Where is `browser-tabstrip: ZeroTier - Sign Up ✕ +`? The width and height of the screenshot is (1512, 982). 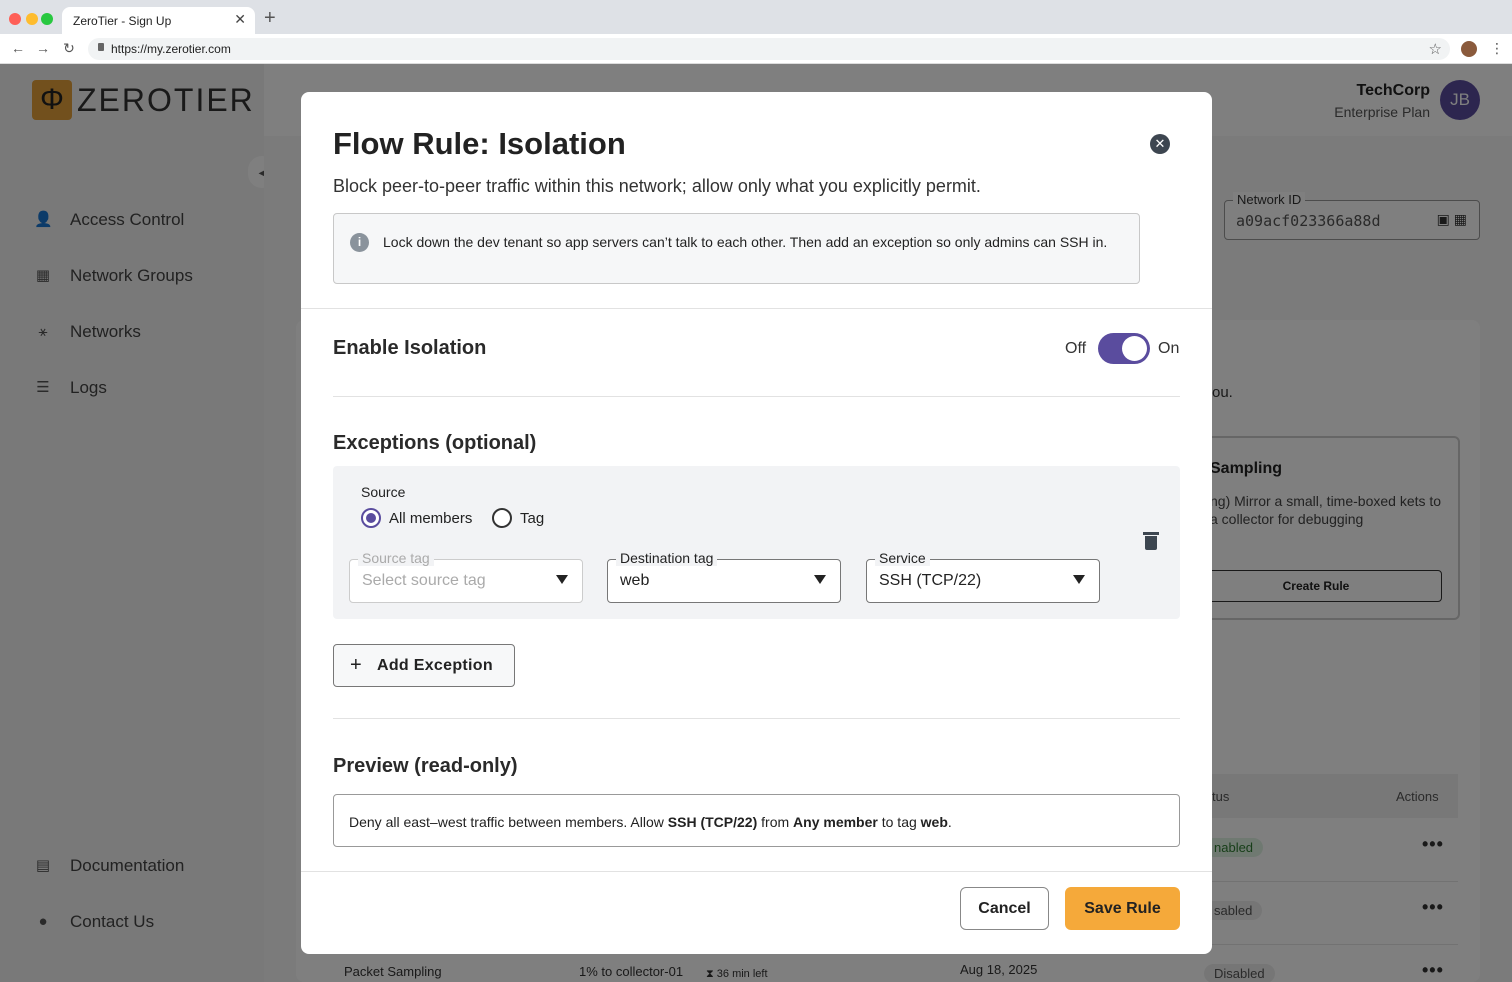 browser-tabstrip: ZeroTier - Sign Up ✕ + is located at coordinates (756, 17).